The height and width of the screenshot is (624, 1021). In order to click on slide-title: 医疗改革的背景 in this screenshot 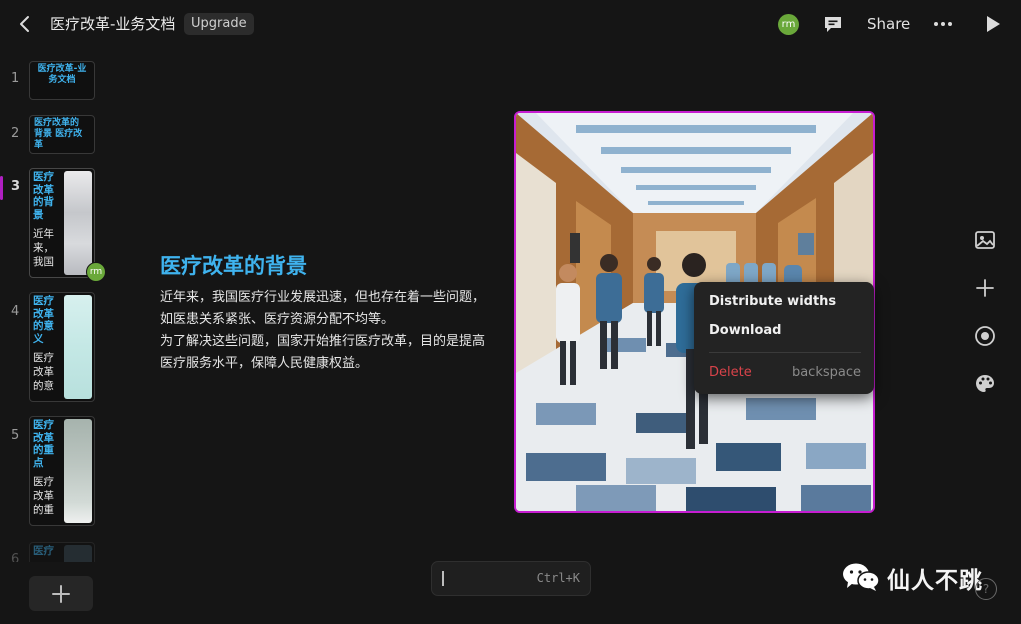, I will do `click(233, 265)`.